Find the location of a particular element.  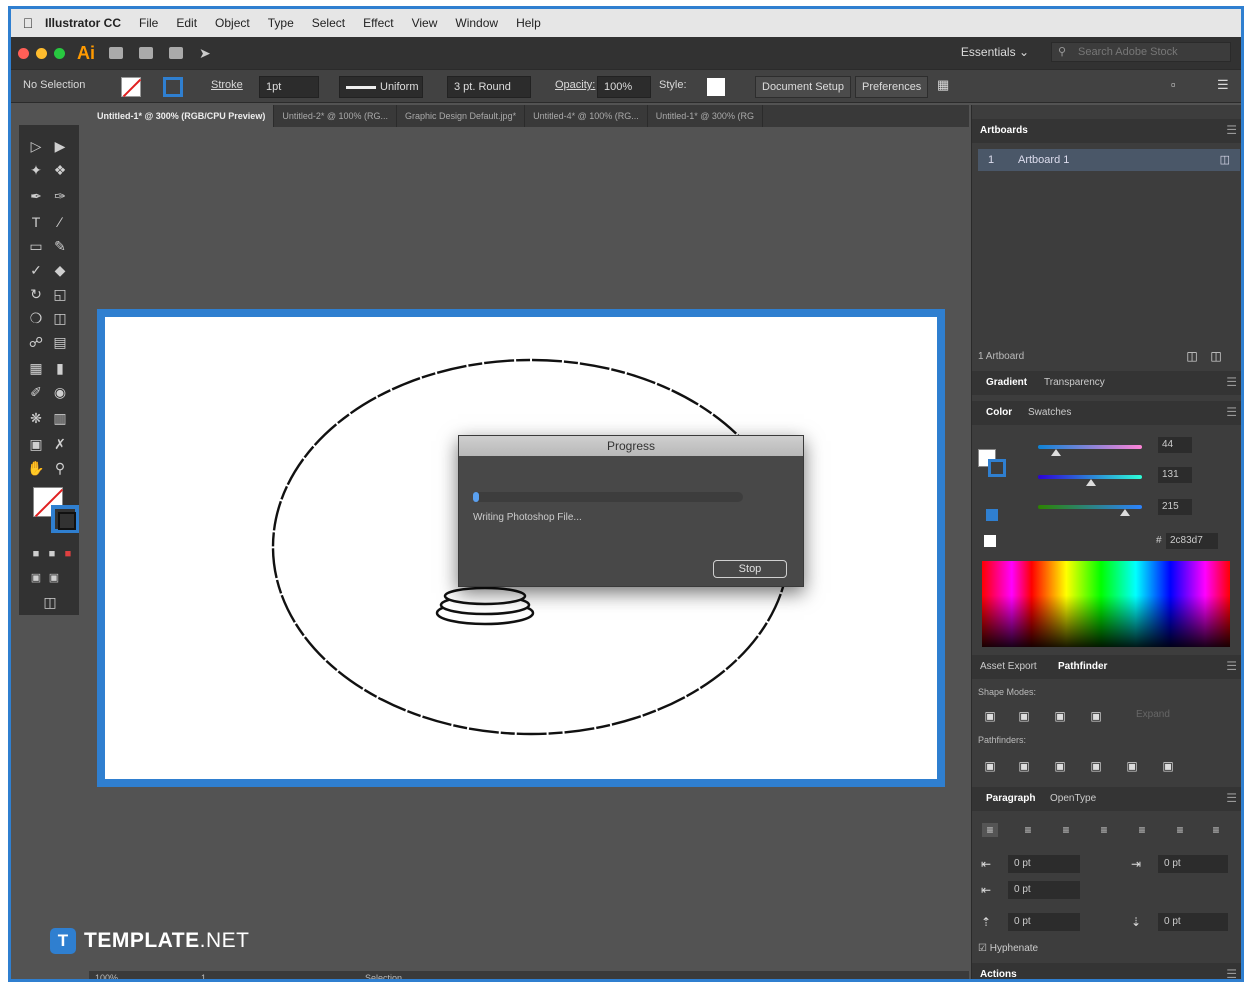

menu-select: Select is located at coordinates (328, 23).